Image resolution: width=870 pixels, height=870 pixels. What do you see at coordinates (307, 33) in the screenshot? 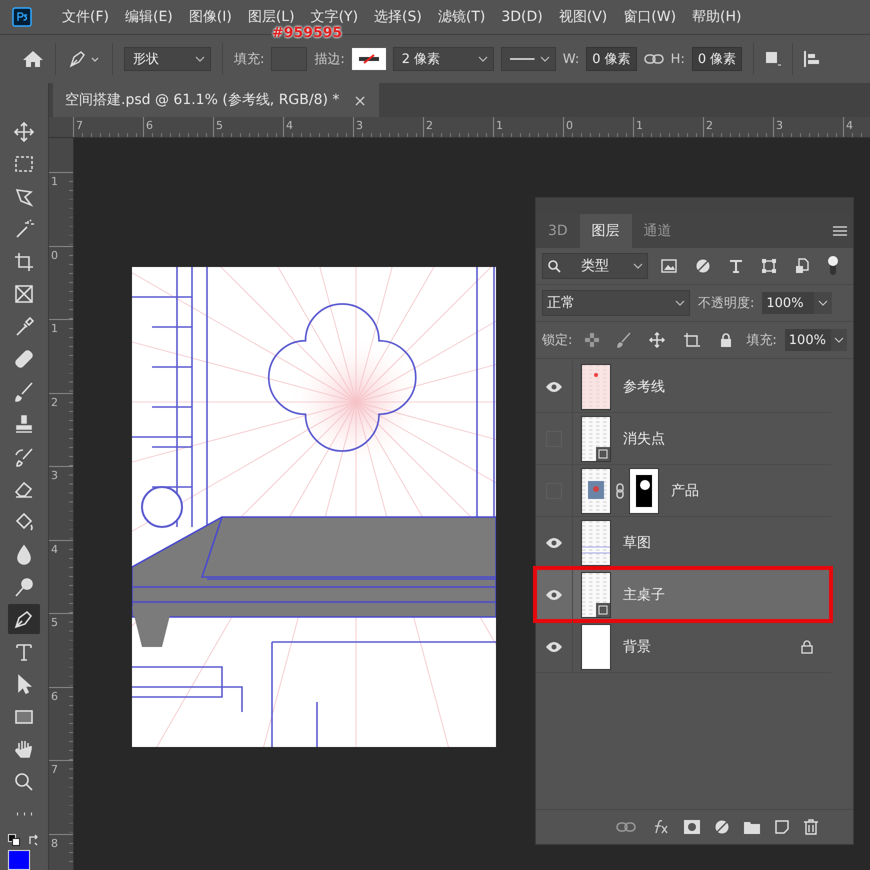
I see `color-code-annotation: #959595` at bounding box center [307, 33].